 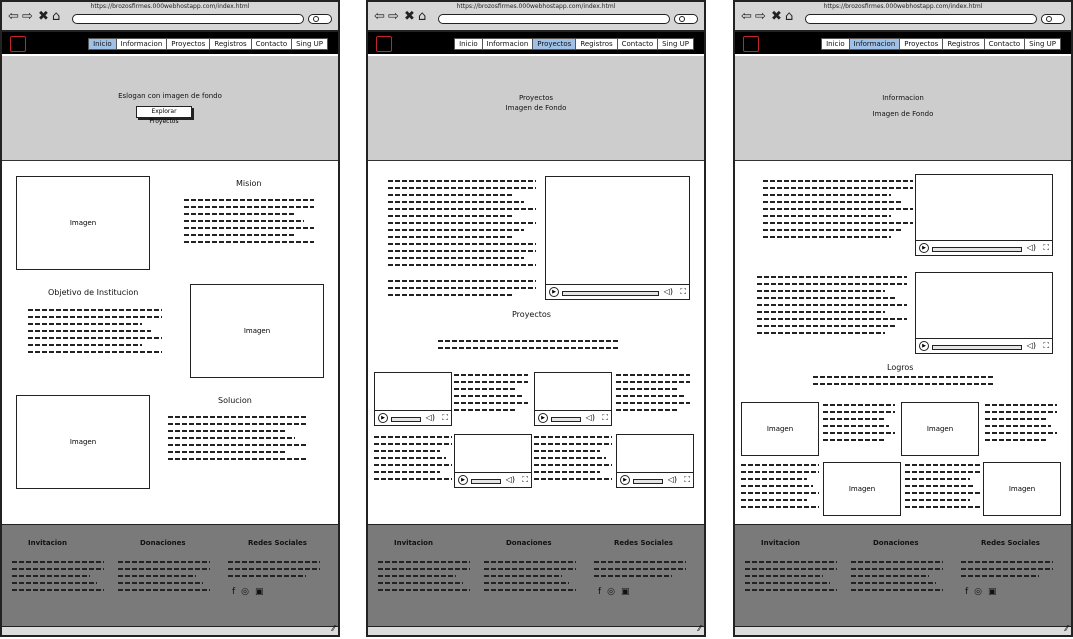 I want to click on hero-slogan: Eslogan con imagen de fondo, so click(x=170, y=96).